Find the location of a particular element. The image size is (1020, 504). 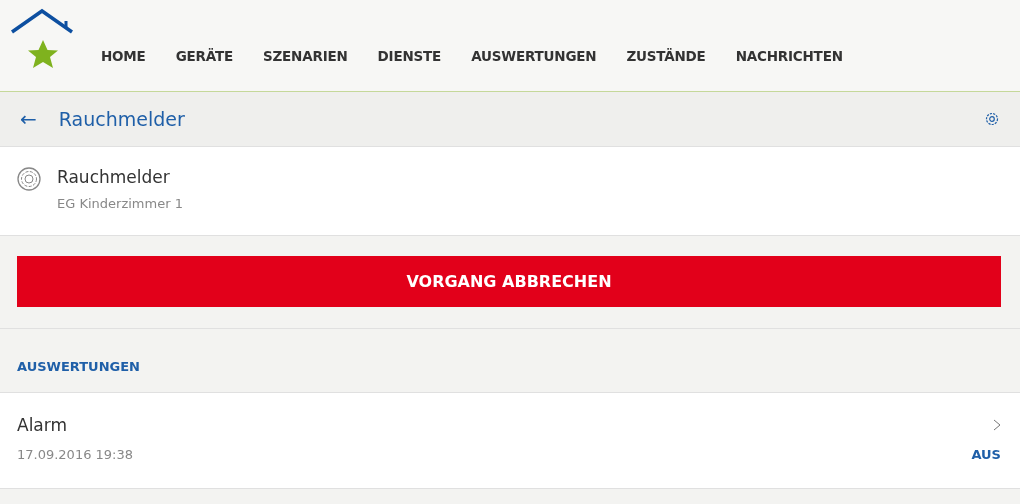

entry-value: AUS is located at coordinates (986, 454).